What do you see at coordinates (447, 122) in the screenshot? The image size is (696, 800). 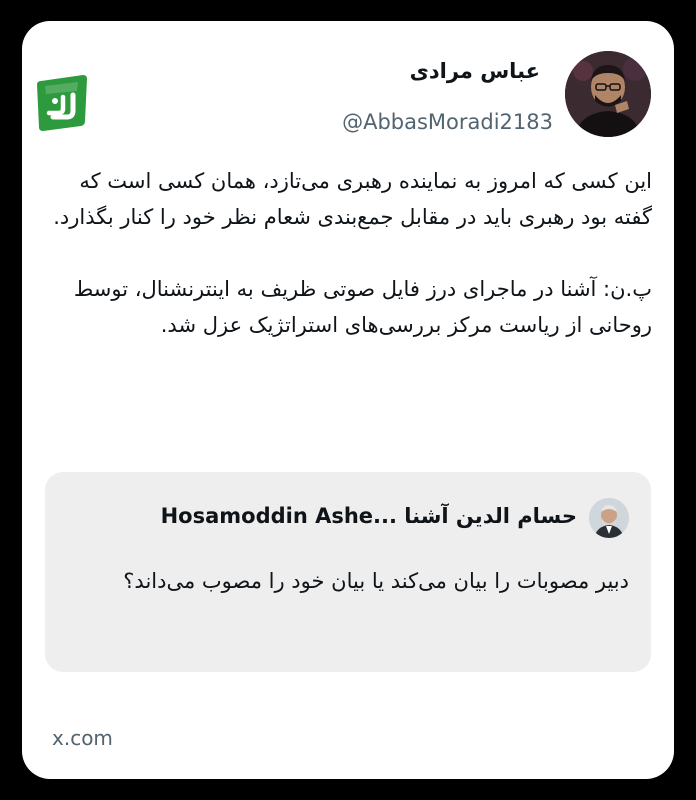 I see `author-handle: @AbbasMoradi2183` at bounding box center [447, 122].